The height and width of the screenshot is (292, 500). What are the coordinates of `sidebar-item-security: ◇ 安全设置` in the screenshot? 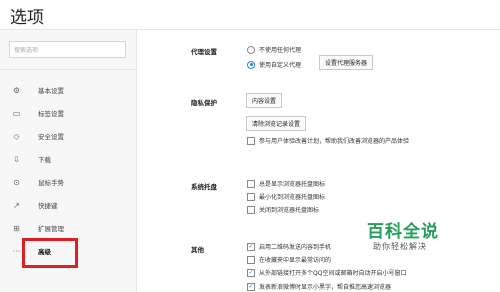 It's located at (68, 137).